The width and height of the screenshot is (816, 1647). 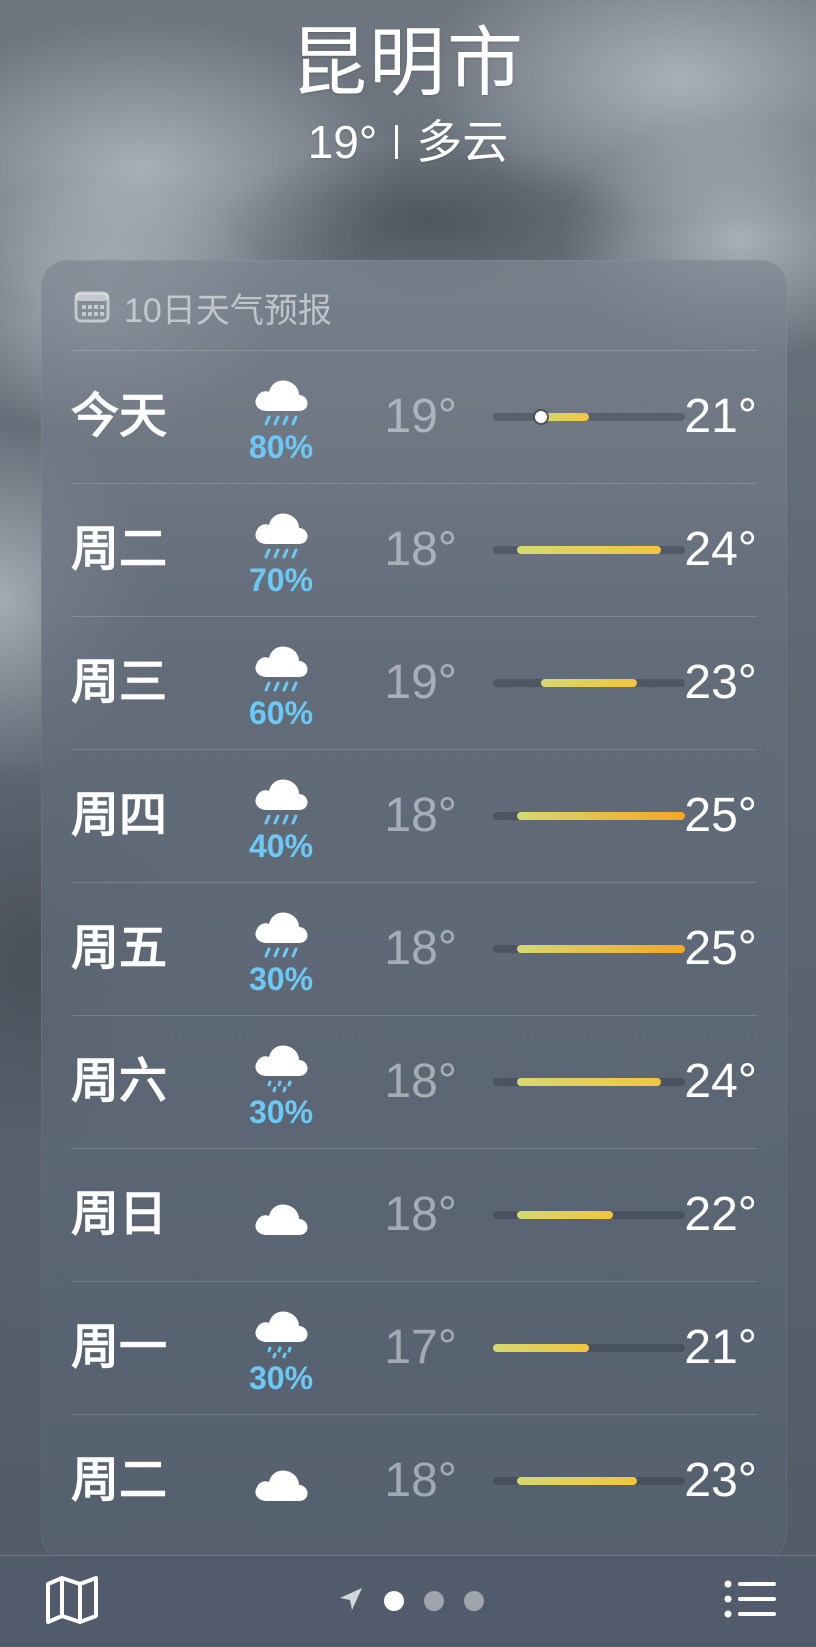 I want to click on weather-icon-group: 80%, so click(x=281, y=416).